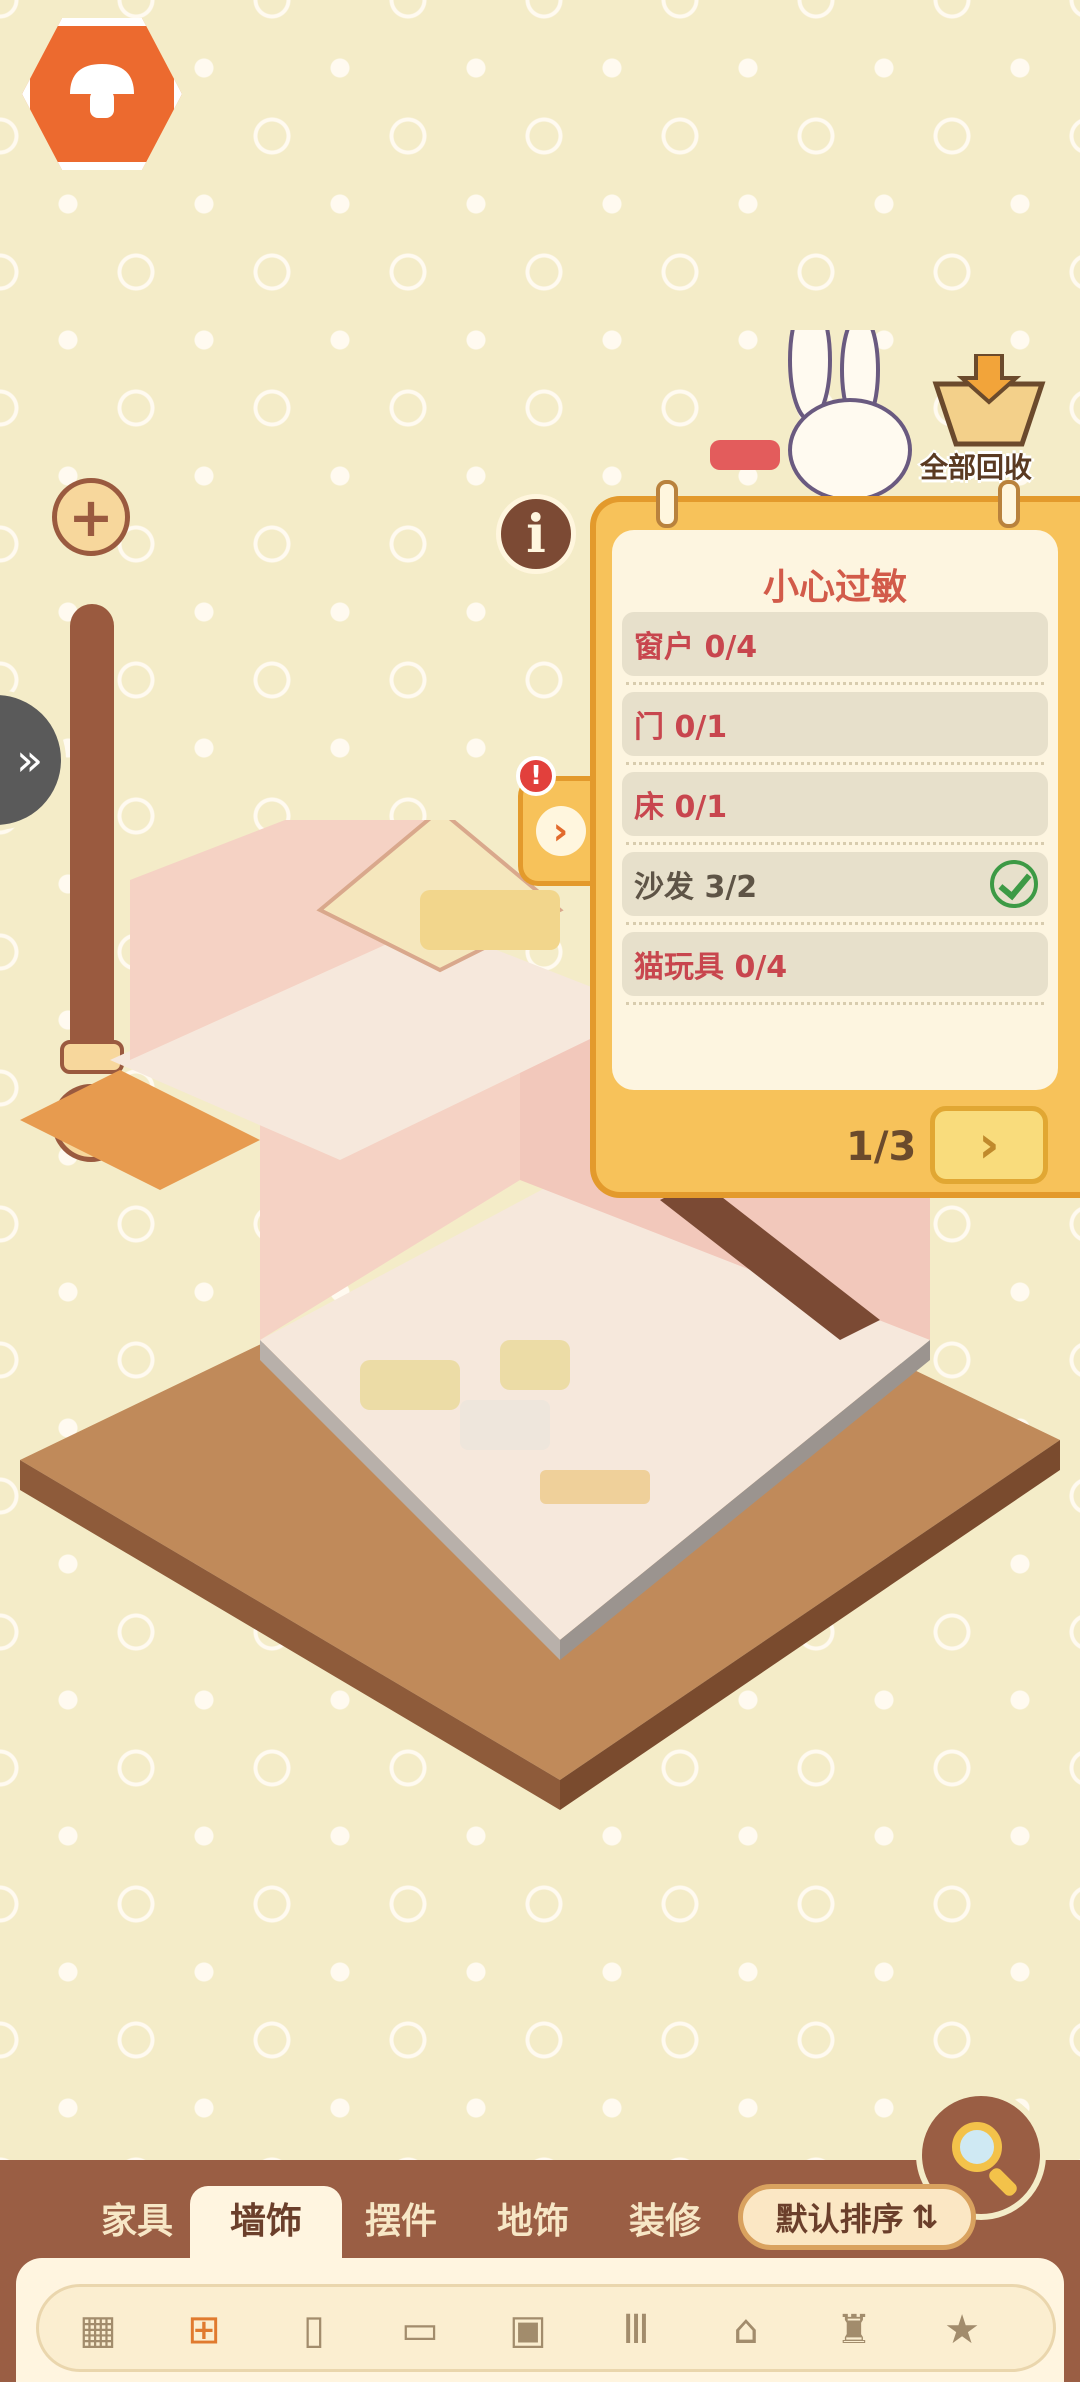  What do you see at coordinates (881, 1147) in the screenshot?
I see `page-indicator: 1/3` at bounding box center [881, 1147].